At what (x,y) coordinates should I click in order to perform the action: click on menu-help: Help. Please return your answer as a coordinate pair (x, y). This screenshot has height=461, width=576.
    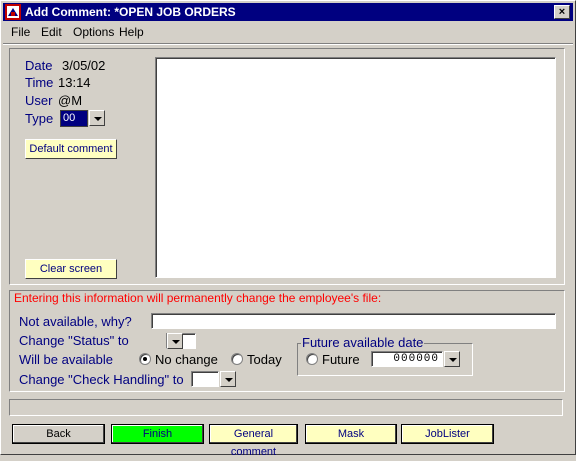
    Looking at the image, I should click on (131, 32).